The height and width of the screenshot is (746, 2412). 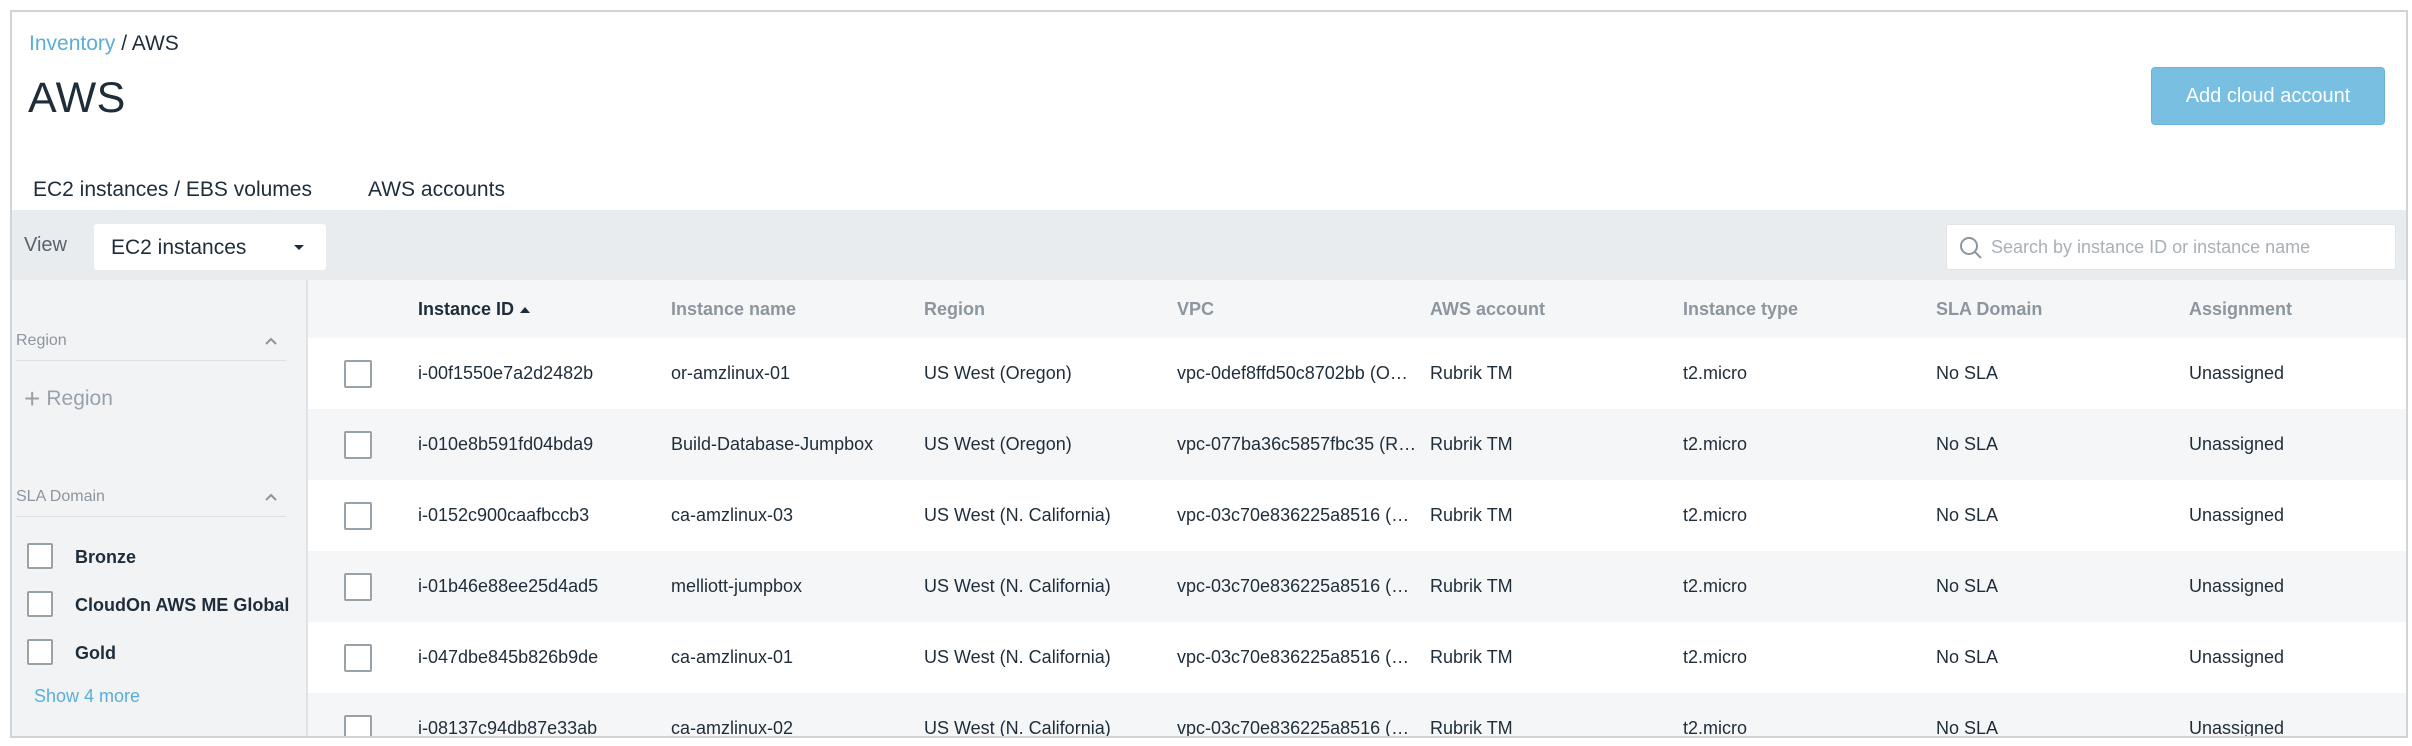 What do you see at coordinates (954, 309) in the screenshot?
I see `column-header-region: Region` at bounding box center [954, 309].